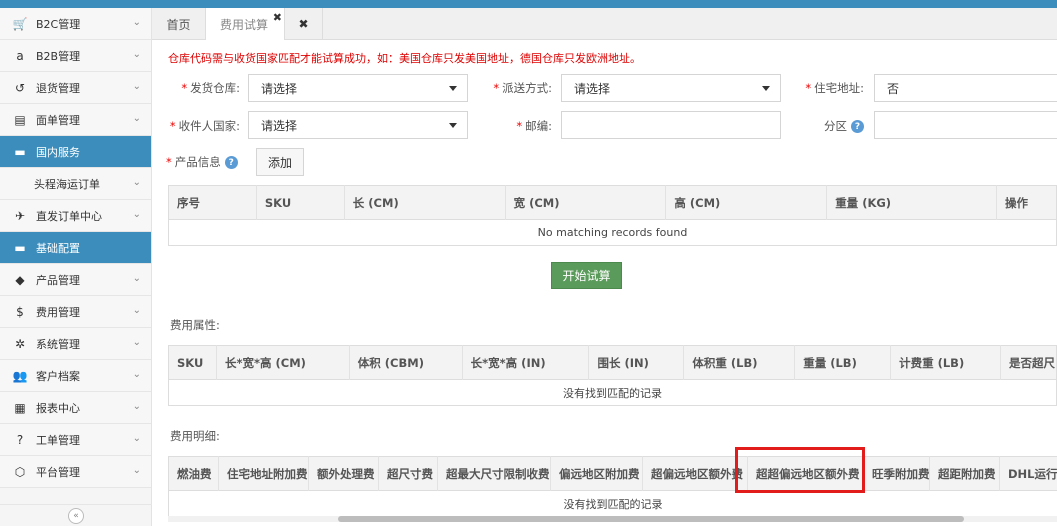  What do you see at coordinates (58, 408) in the screenshot?
I see `sidebar-item-label: 报表中心` at bounding box center [58, 408].